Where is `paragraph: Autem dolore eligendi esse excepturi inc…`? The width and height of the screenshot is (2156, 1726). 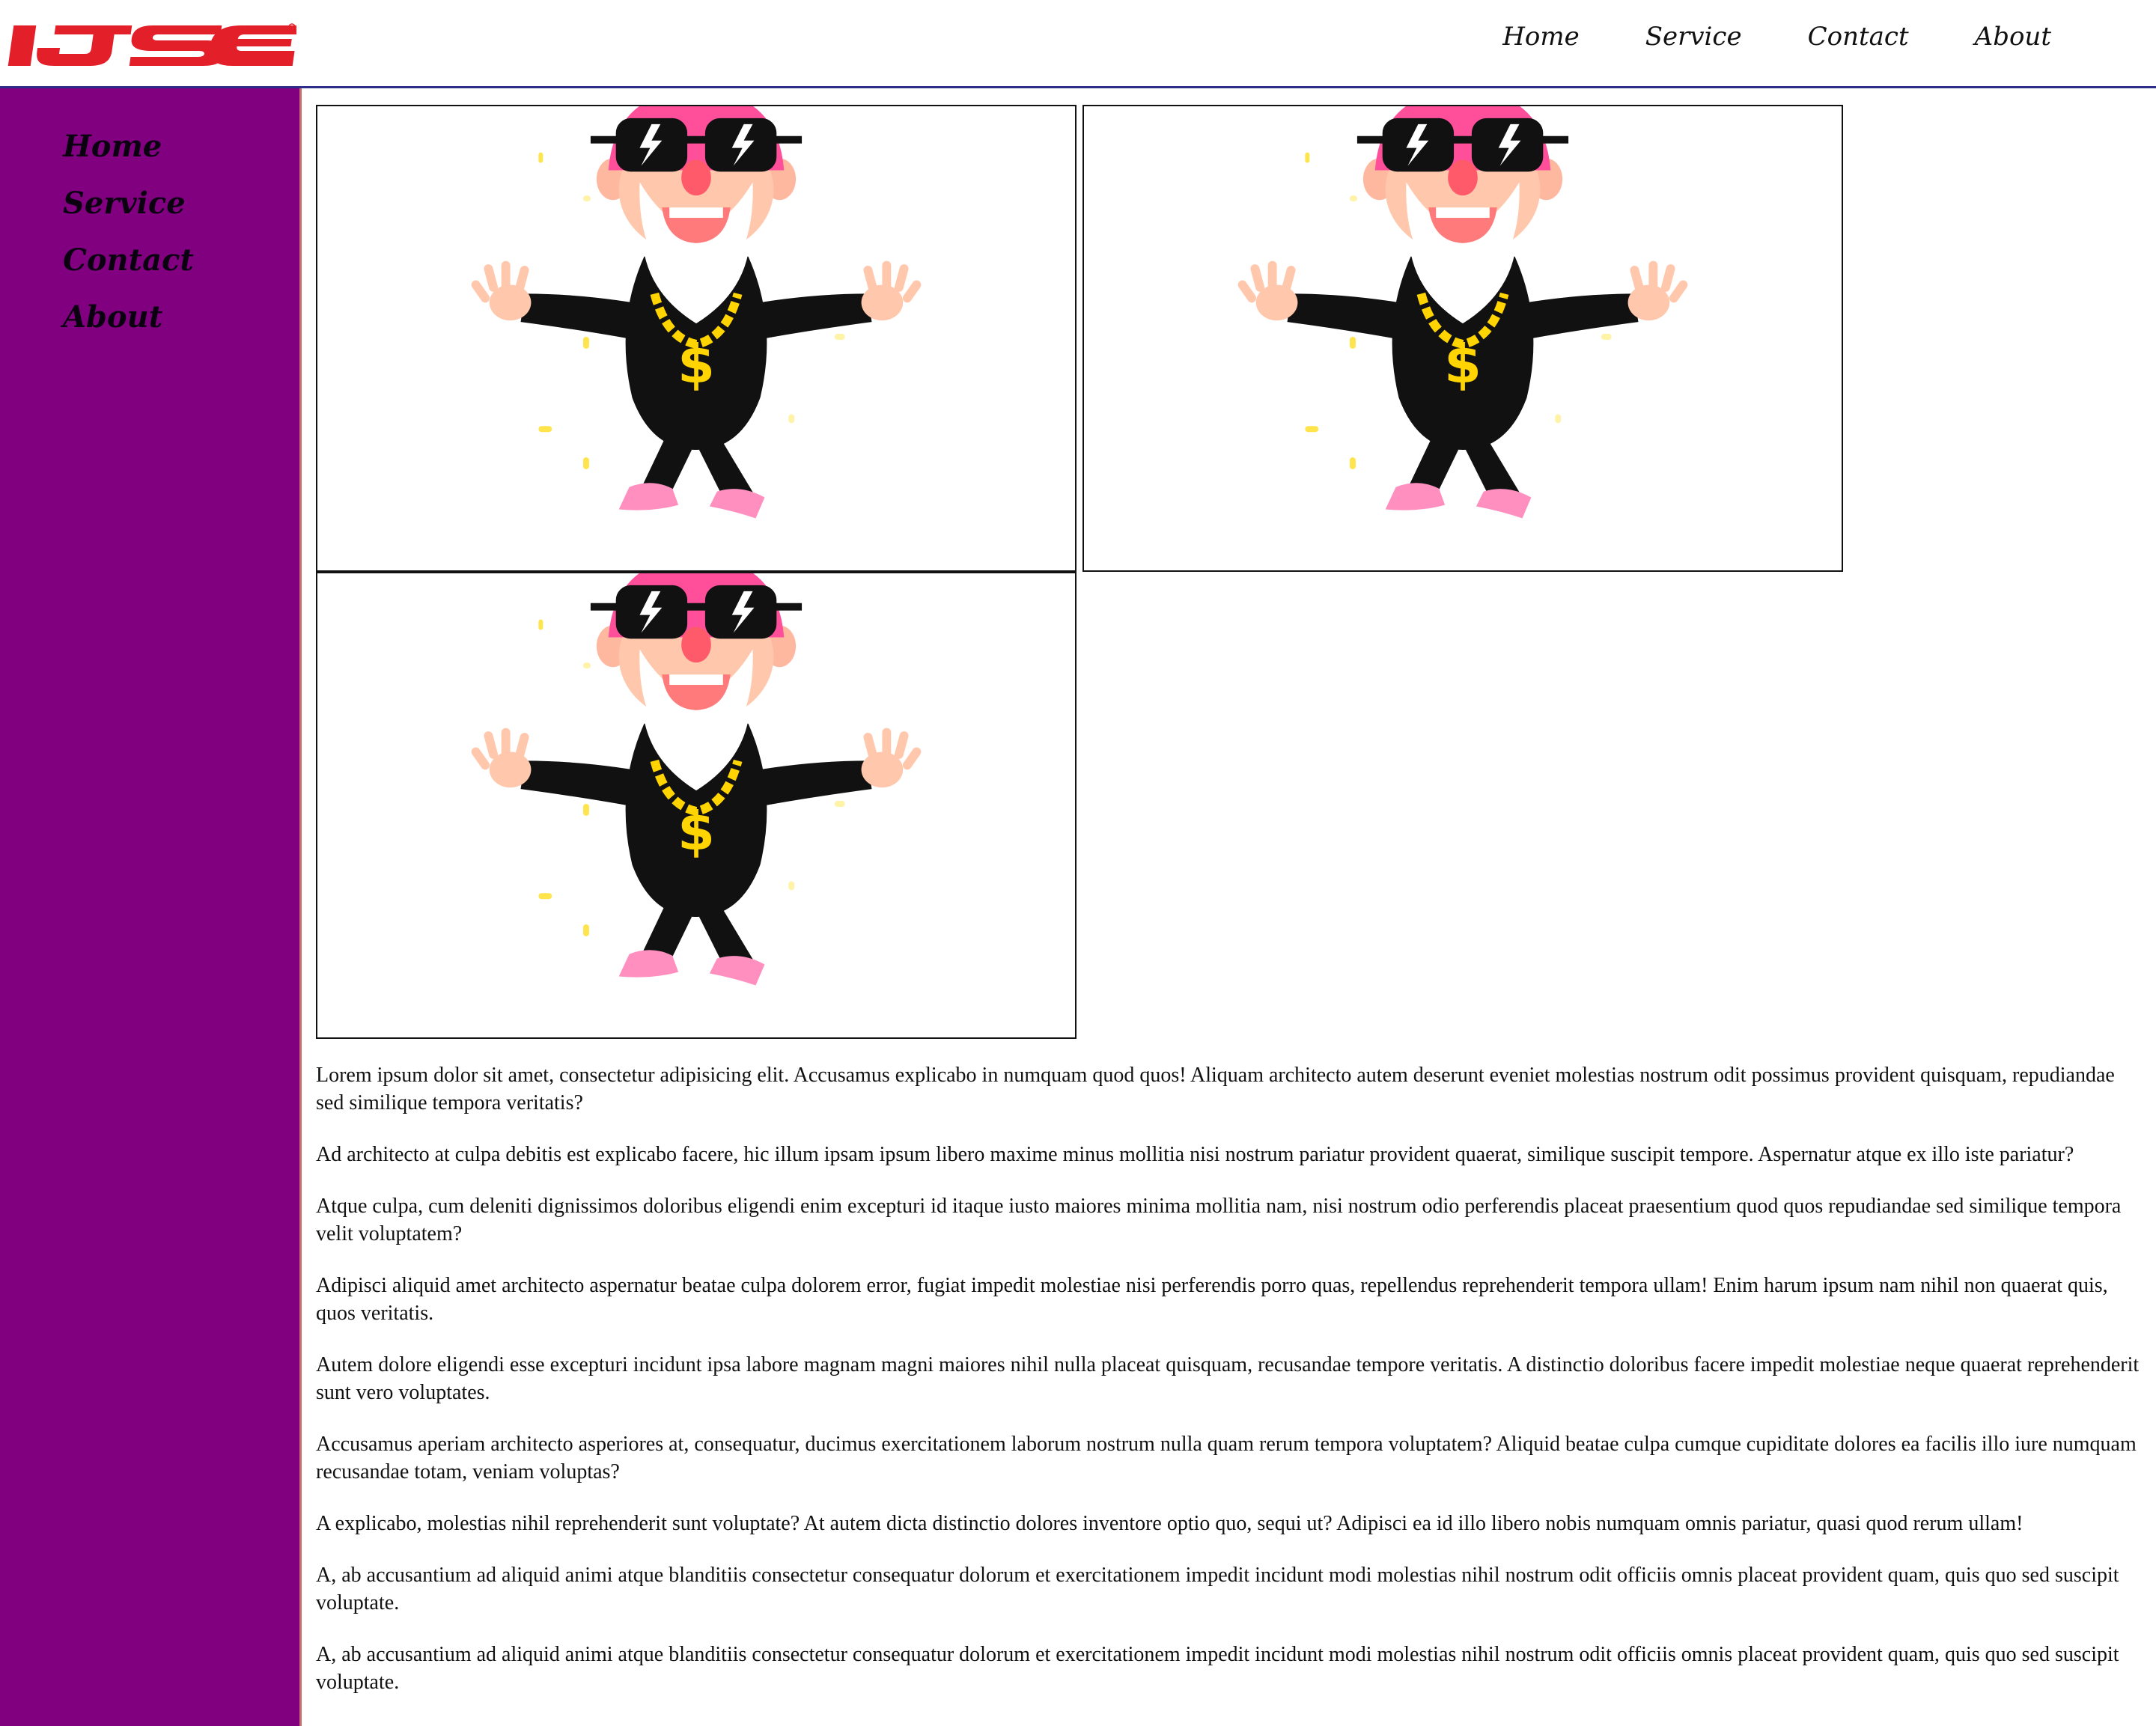
paragraph: Autem dolore eligendi esse excepturi inc… is located at coordinates (1228, 1378).